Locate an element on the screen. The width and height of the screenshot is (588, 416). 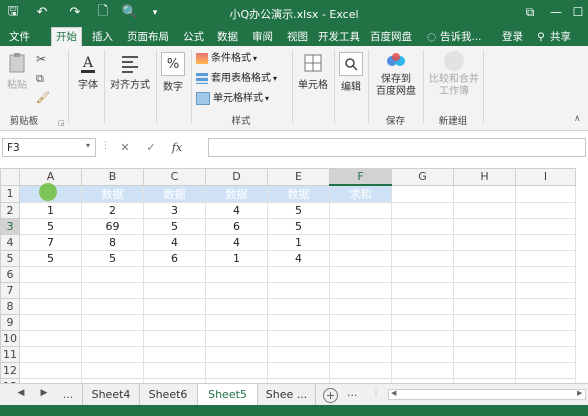
enter-icon: ✓ is located at coordinates (151, 147).